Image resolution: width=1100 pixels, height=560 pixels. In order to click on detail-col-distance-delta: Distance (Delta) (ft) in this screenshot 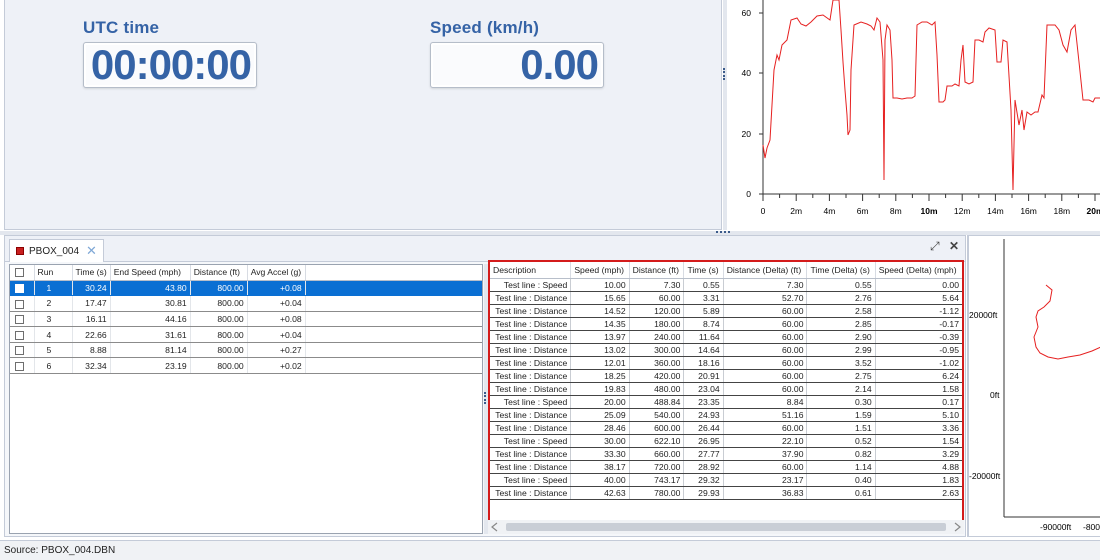, I will do `click(765, 270)`.